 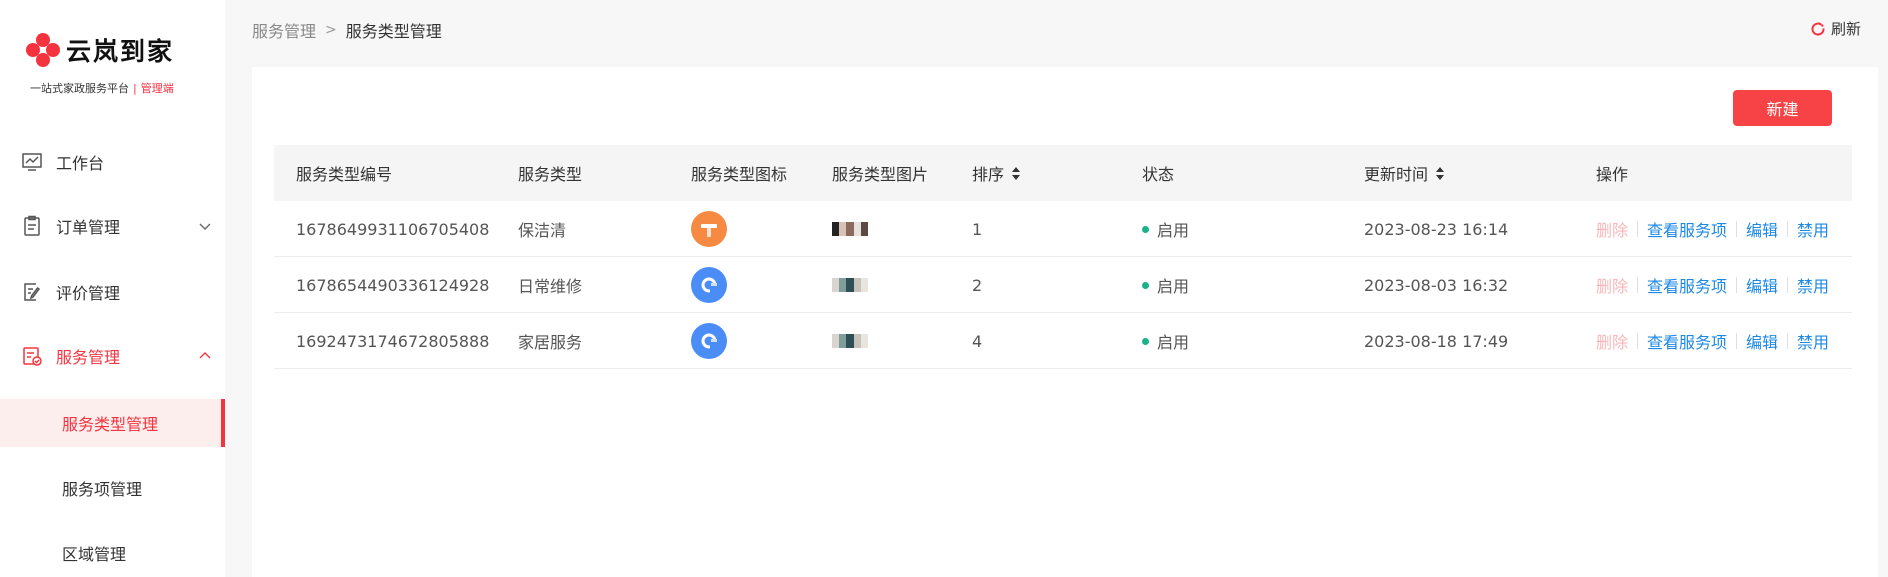 I want to click on slogan-text: 一站式家政服务平台, so click(x=79, y=88).